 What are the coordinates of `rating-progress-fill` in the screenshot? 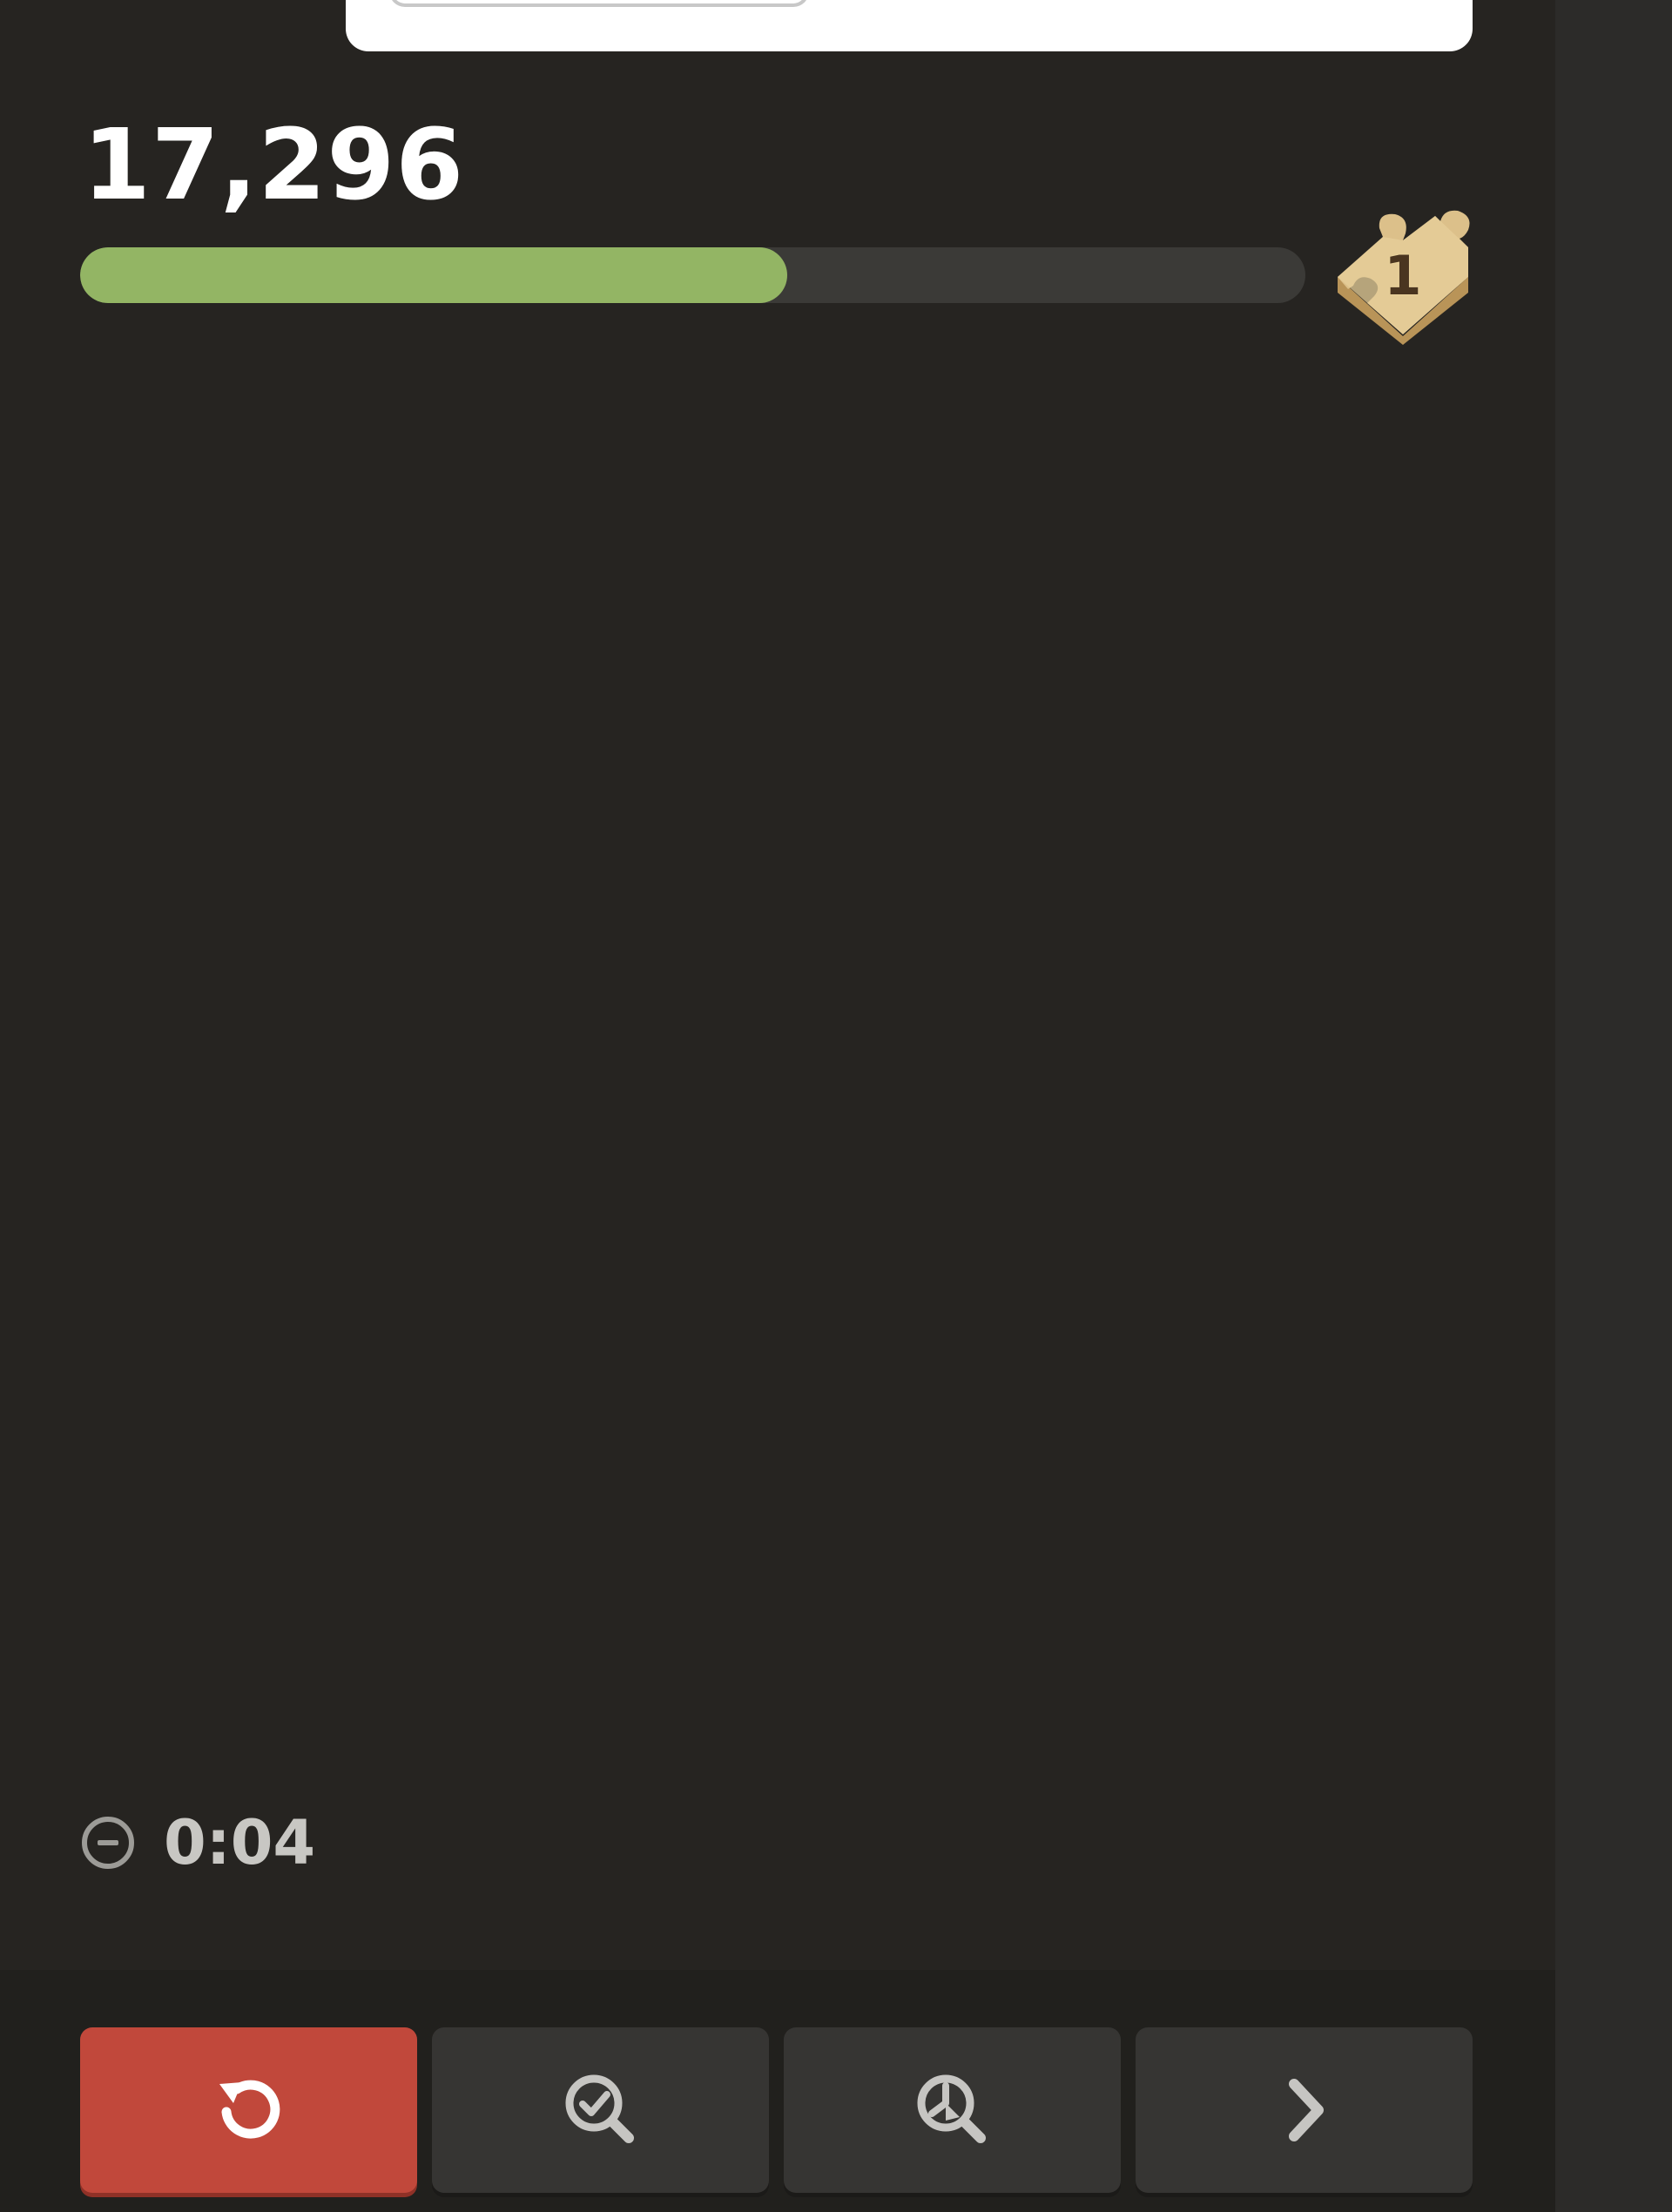 It's located at (433, 275).